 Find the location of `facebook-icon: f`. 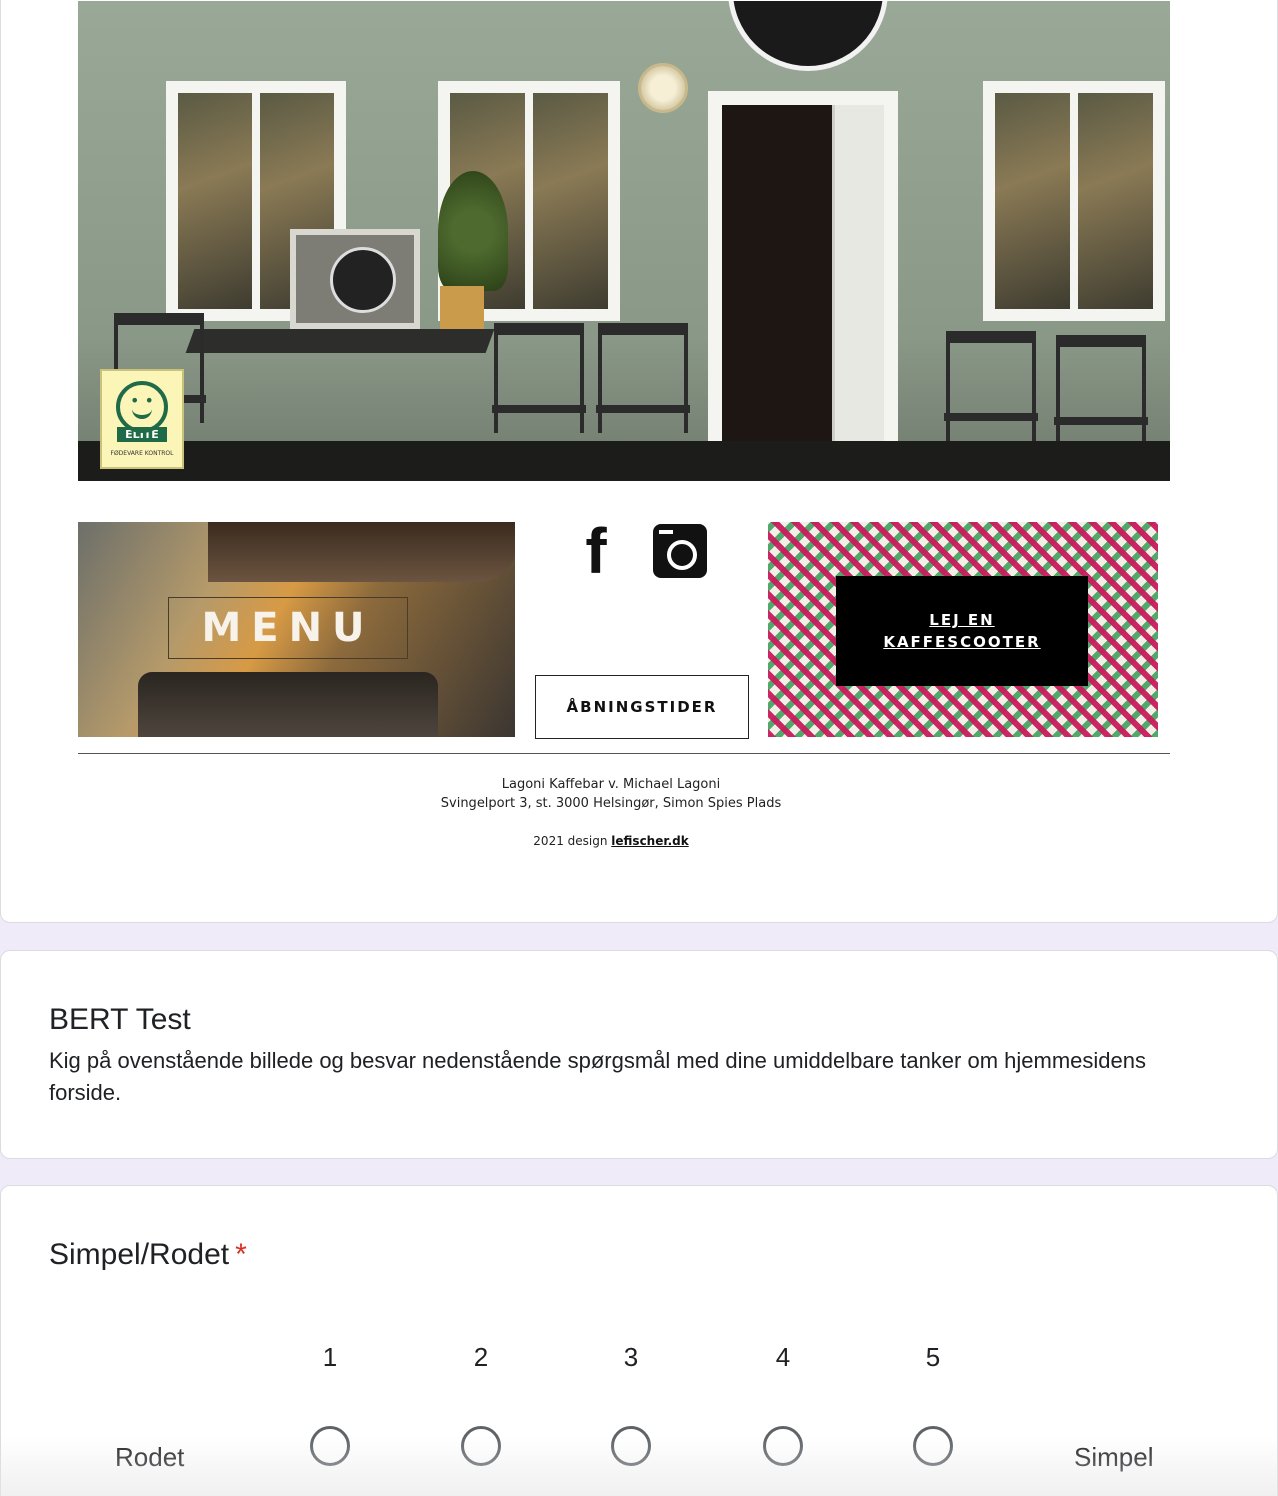

facebook-icon: f is located at coordinates (596, 551).